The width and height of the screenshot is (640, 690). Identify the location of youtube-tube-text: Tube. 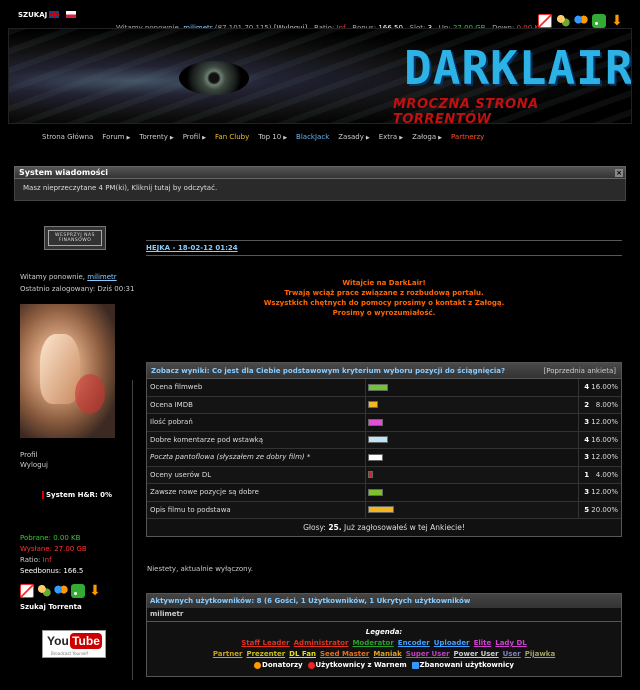
(86, 641).